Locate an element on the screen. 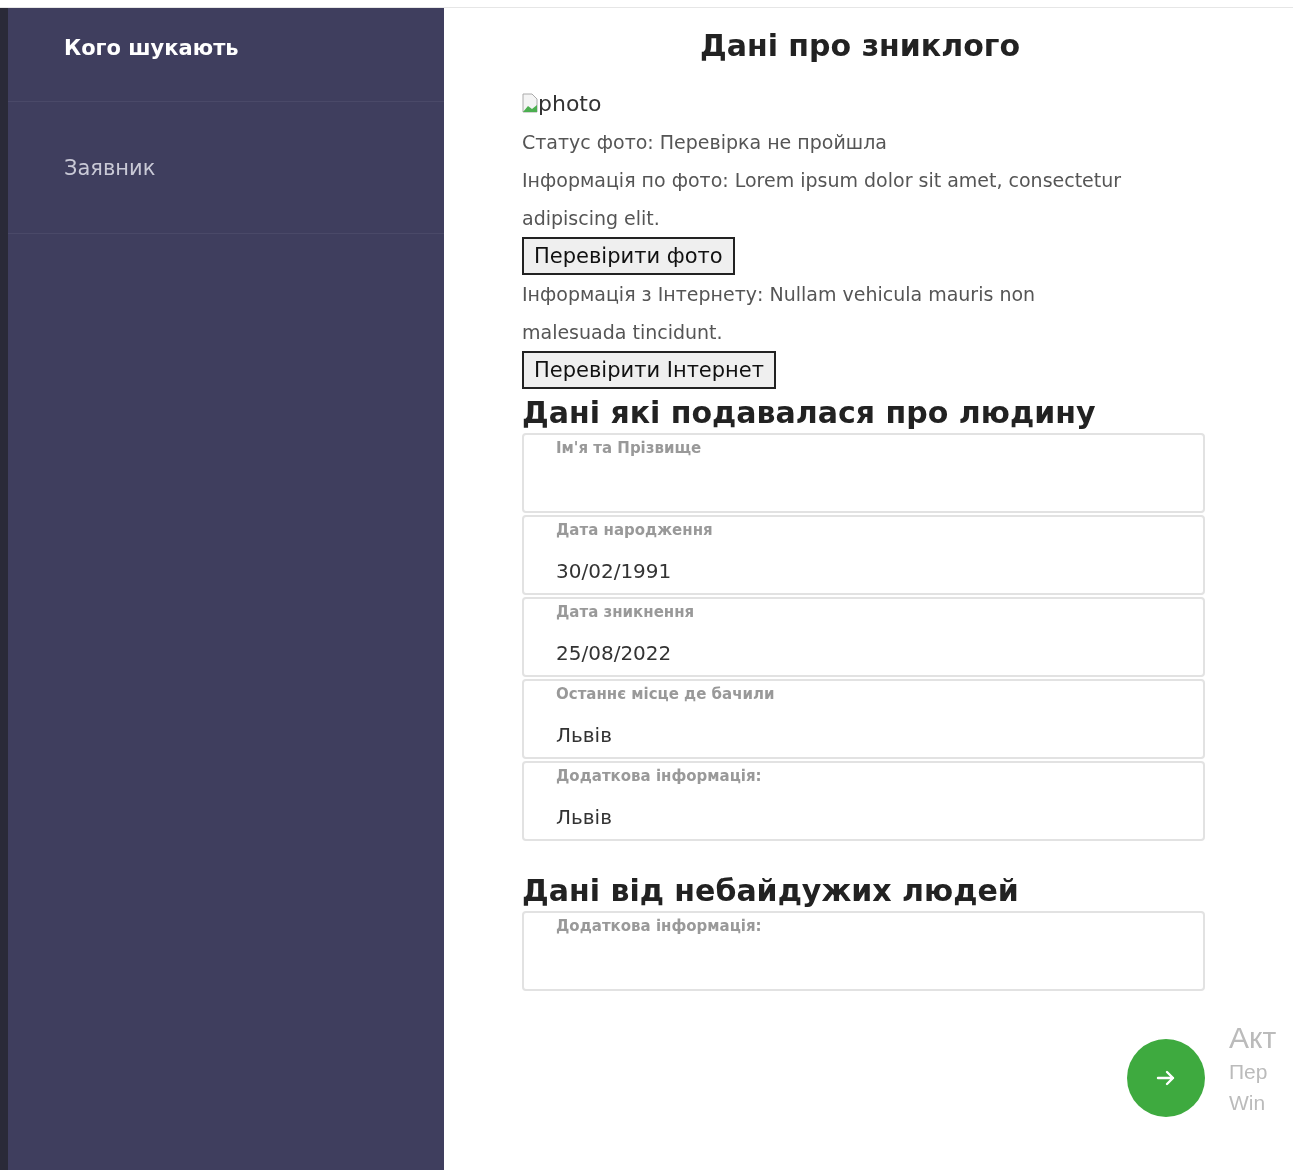 This screenshot has height=1170, width=1293. sidebar-item: Кого шукають is located at coordinates (226, 55).